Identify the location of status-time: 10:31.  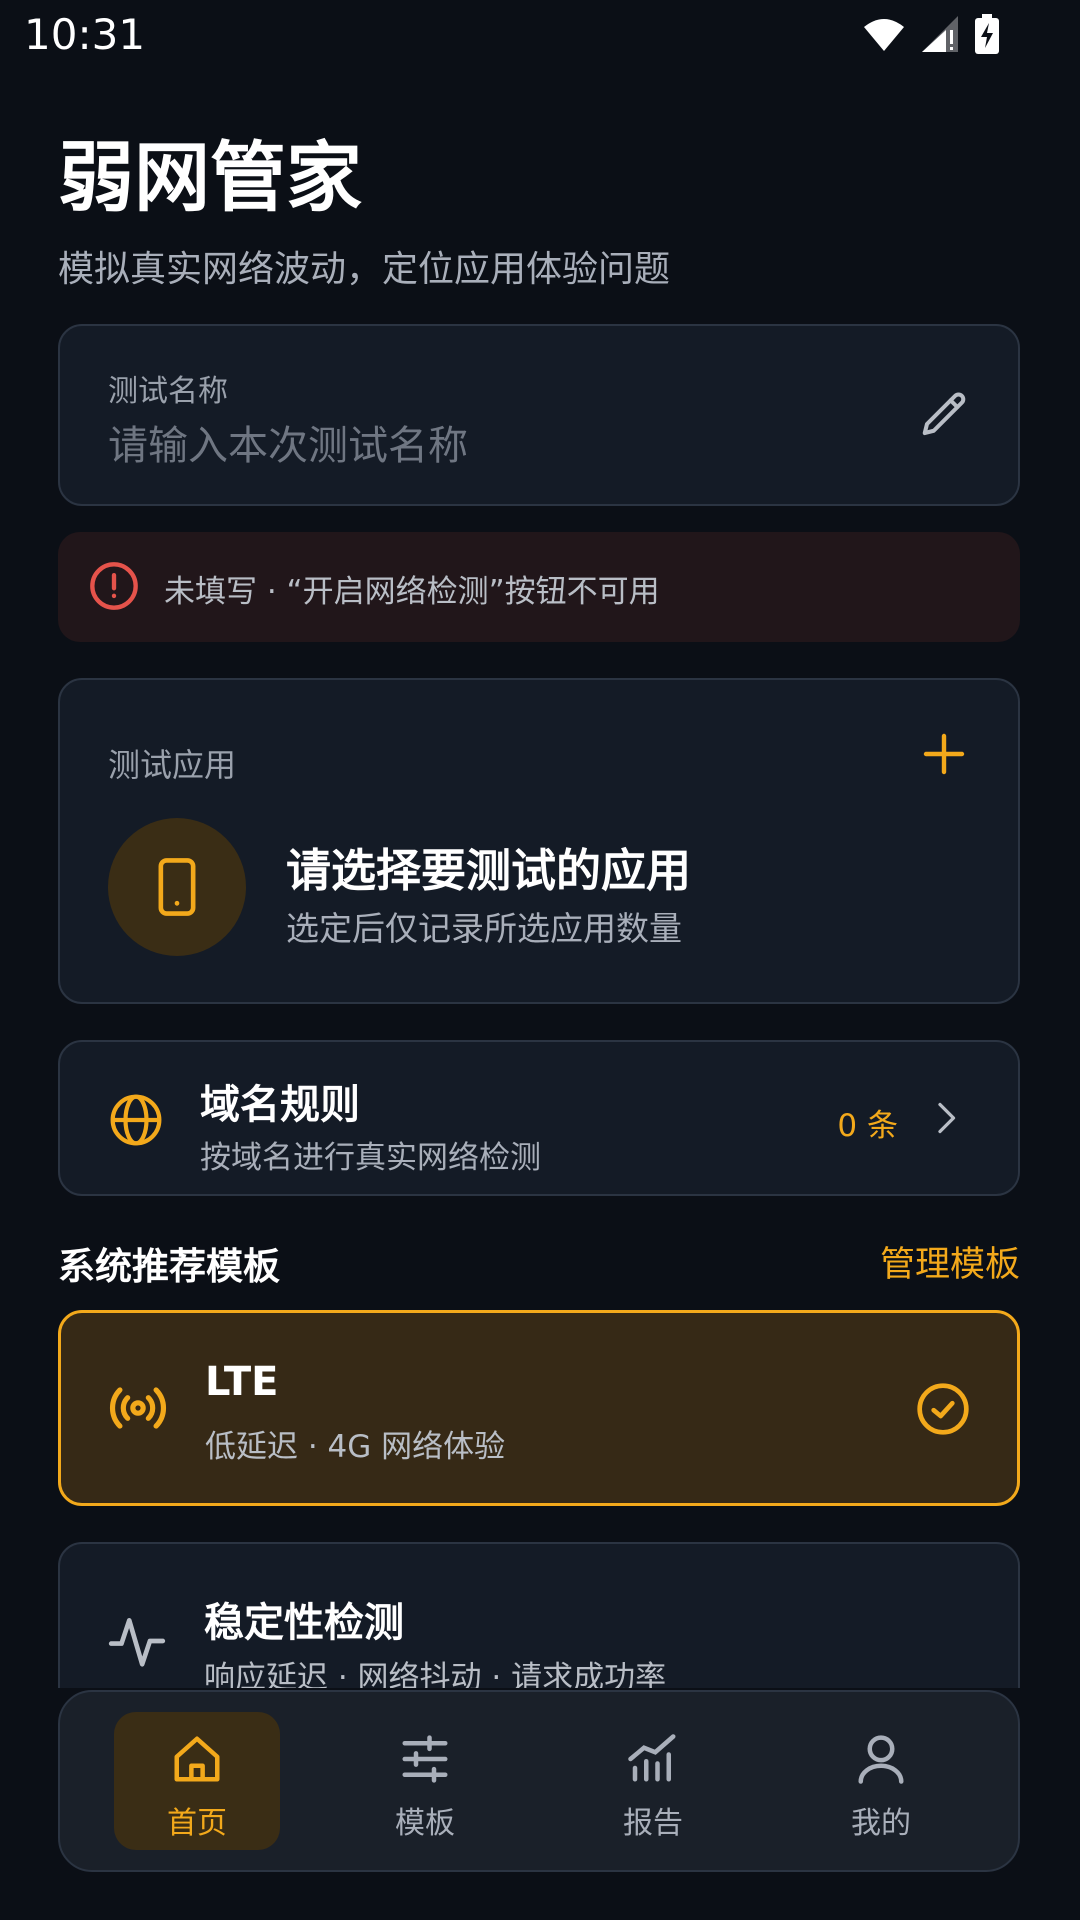
(85, 34).